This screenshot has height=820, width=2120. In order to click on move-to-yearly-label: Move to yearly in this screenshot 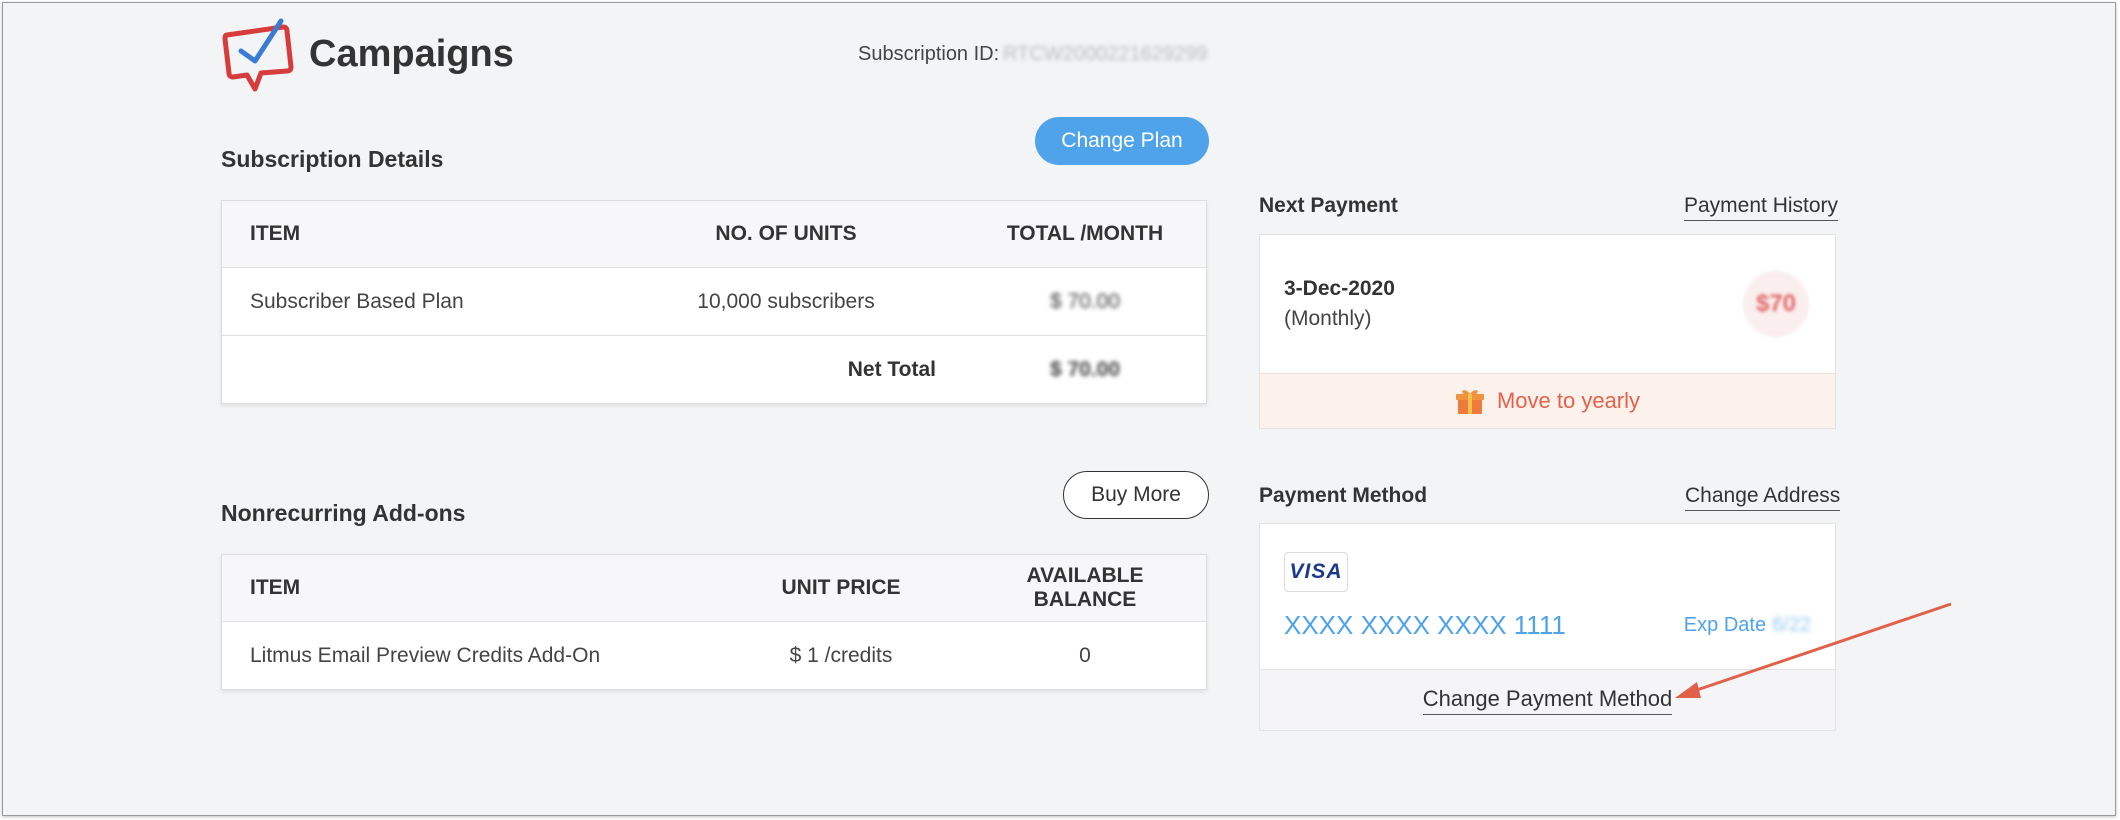, I will do `click(1568, 400)`.